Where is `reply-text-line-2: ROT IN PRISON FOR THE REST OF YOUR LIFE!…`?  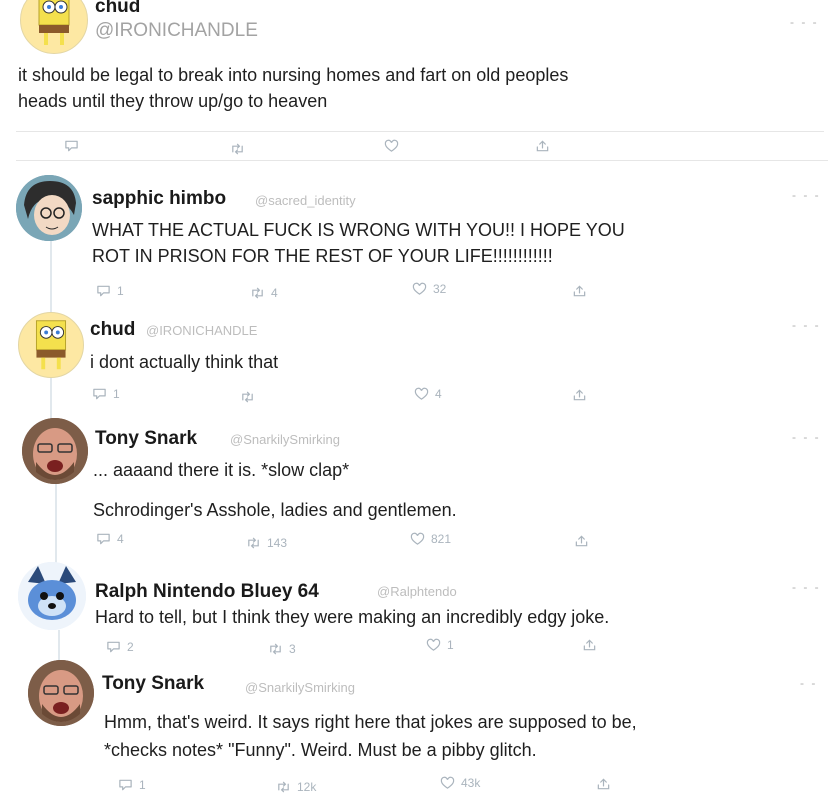 reply-text-line-2: ROT IN PRISON FOR THE REST OF YOUR LIFE!… is located at coordinates (322, 256).